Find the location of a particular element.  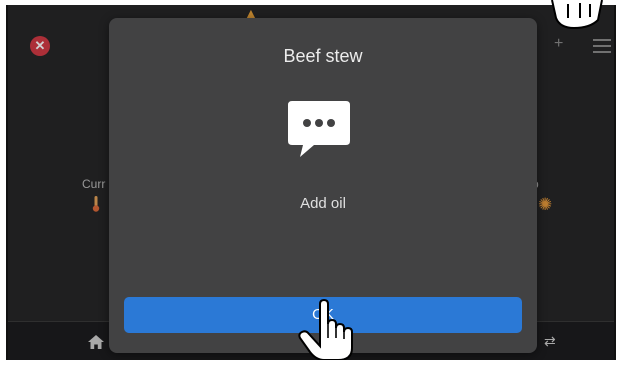

dialog-message: Add oil is located at coordinates (323, 203).